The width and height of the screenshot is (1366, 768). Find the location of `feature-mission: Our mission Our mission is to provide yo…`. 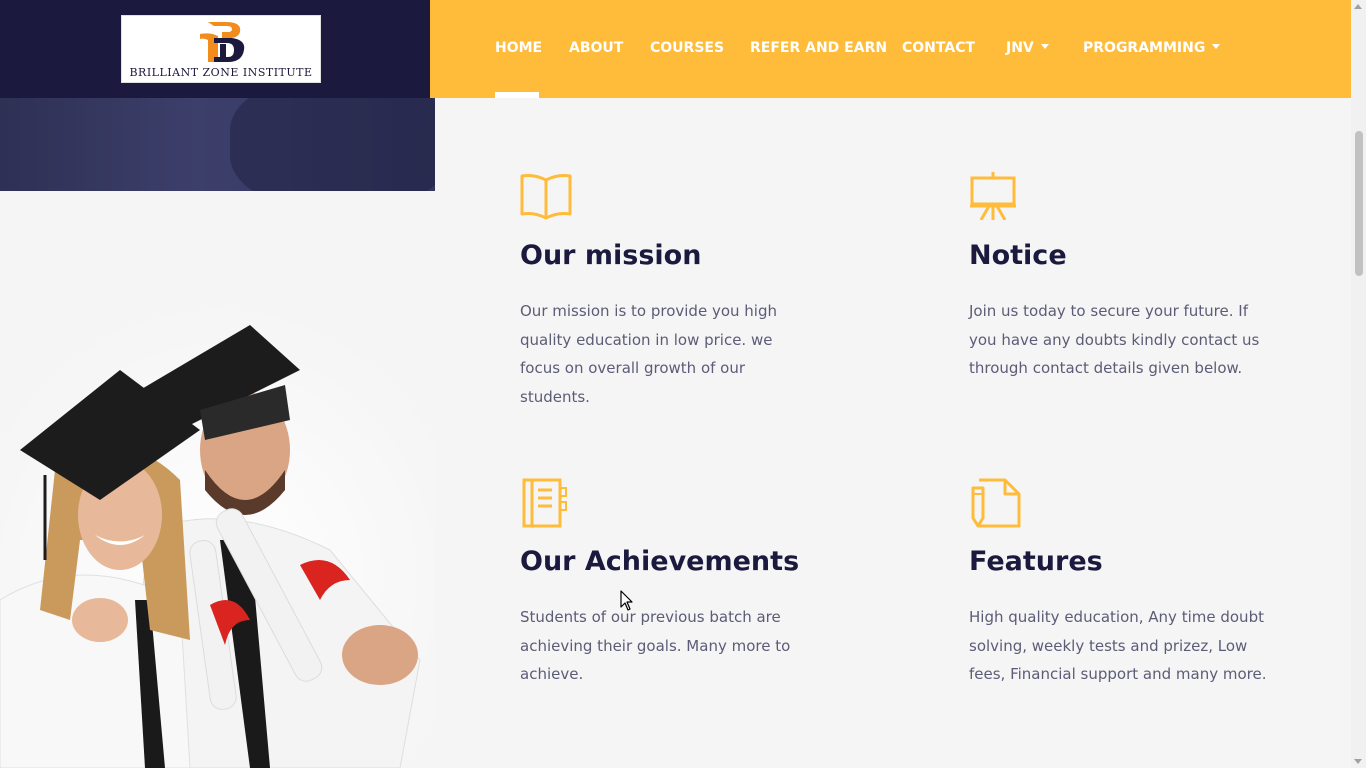

feature-mission: Our mission Our mission is to provide yo… is located at coordinates (665, 291).